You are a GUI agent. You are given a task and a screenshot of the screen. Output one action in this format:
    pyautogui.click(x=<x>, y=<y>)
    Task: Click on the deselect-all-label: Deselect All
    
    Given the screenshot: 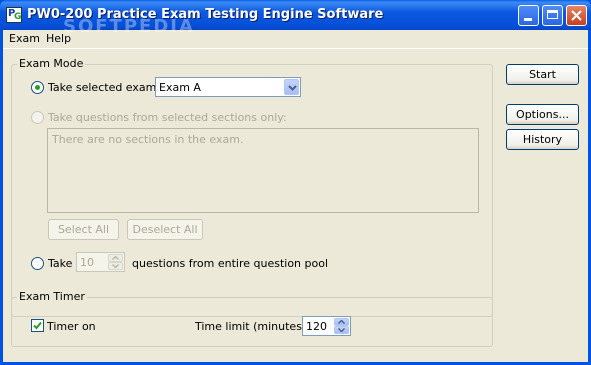 What is the action you would take?
    pyautogui.click(x=165, y=229)
    